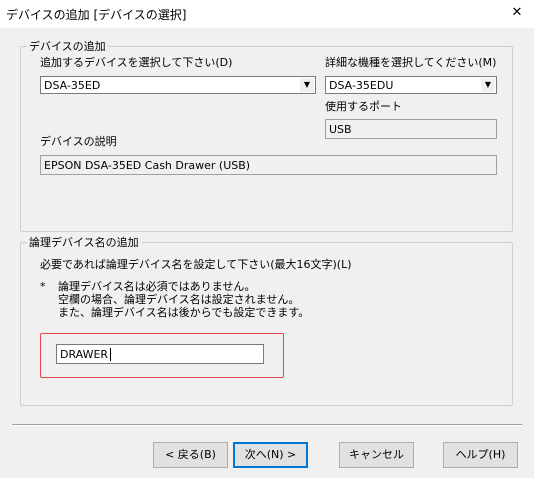 The width and height of the screenshot is (534, 478). What do you see at coordinates (184, 312) in the screenshot?
I see `note-line-3: また、論理デバイス名は後からでも設定できます。` at bounding box center [184, 312].